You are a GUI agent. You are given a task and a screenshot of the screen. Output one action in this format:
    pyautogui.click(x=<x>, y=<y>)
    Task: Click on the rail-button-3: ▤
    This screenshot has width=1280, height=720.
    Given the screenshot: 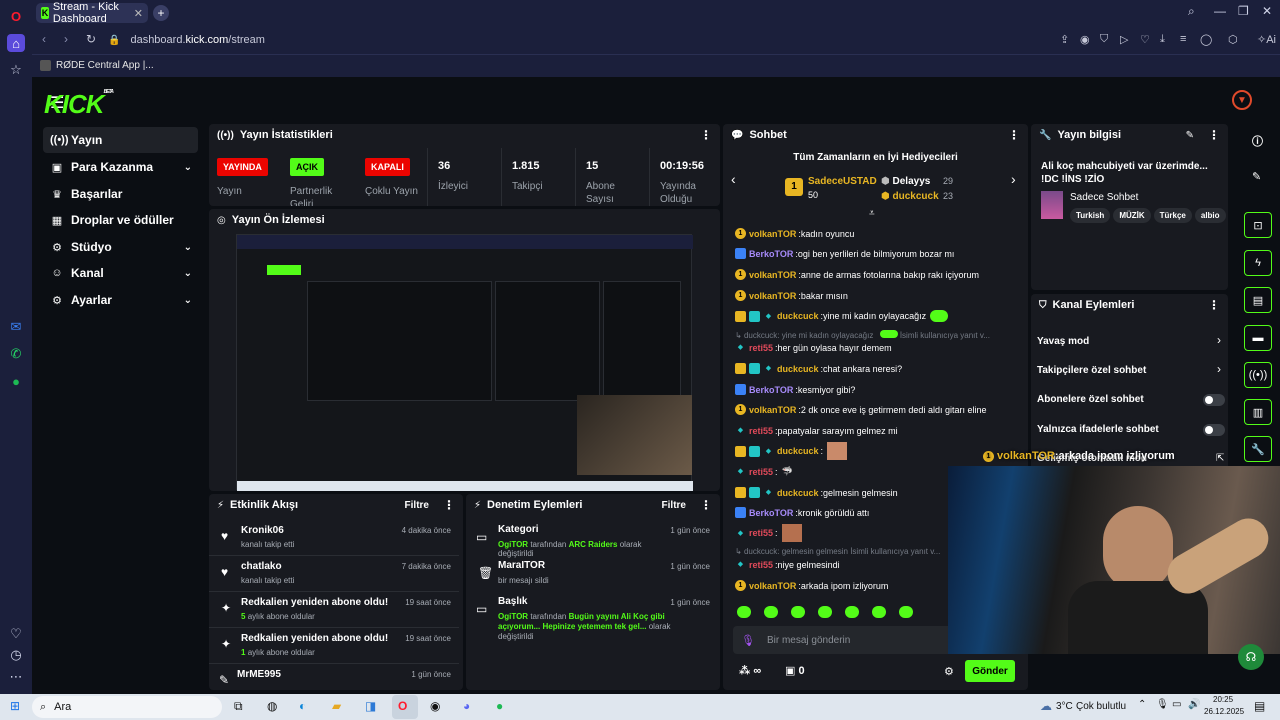 What is the action you would take?
    pyautogui.click(x=1258, y=300)
    